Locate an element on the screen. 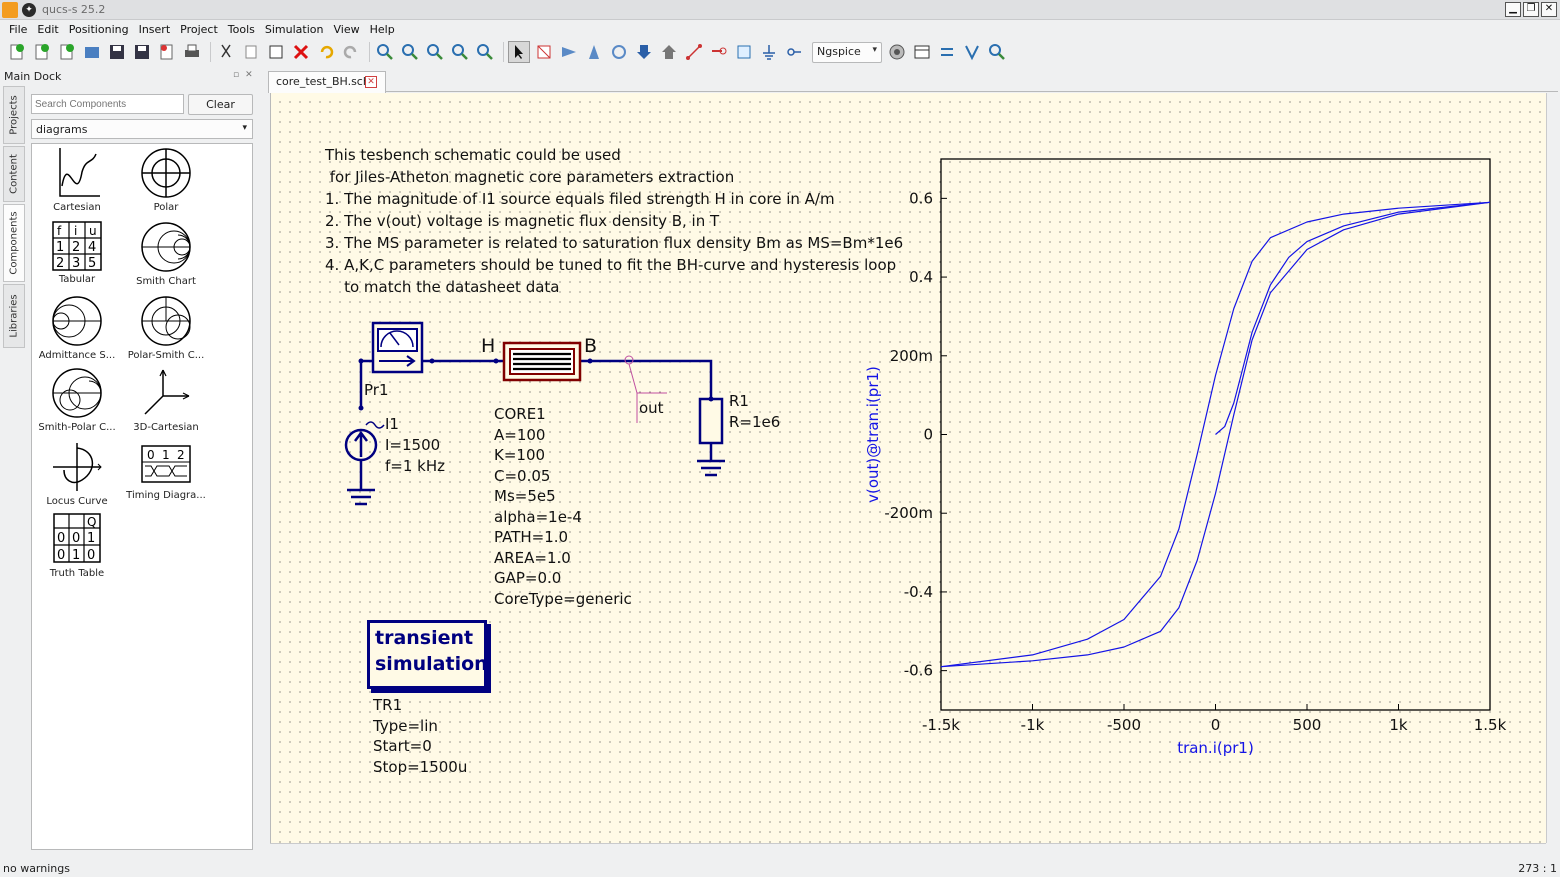 Image resolution: width=1560 pixels, height=877 pixels. insert-equation-icon is located at coordinates (744, 52).